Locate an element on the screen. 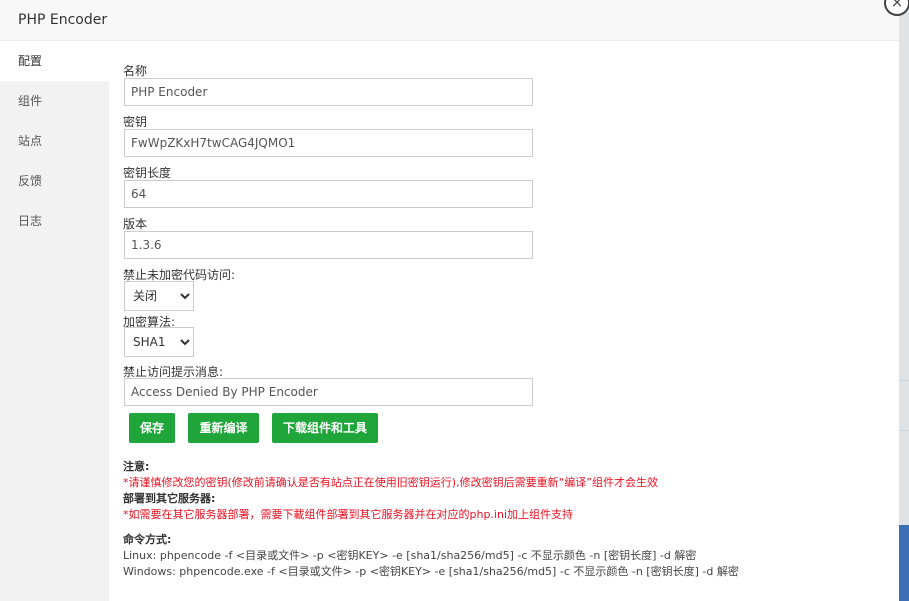  key-label: 密钥 is located at coordinates (135, 122).